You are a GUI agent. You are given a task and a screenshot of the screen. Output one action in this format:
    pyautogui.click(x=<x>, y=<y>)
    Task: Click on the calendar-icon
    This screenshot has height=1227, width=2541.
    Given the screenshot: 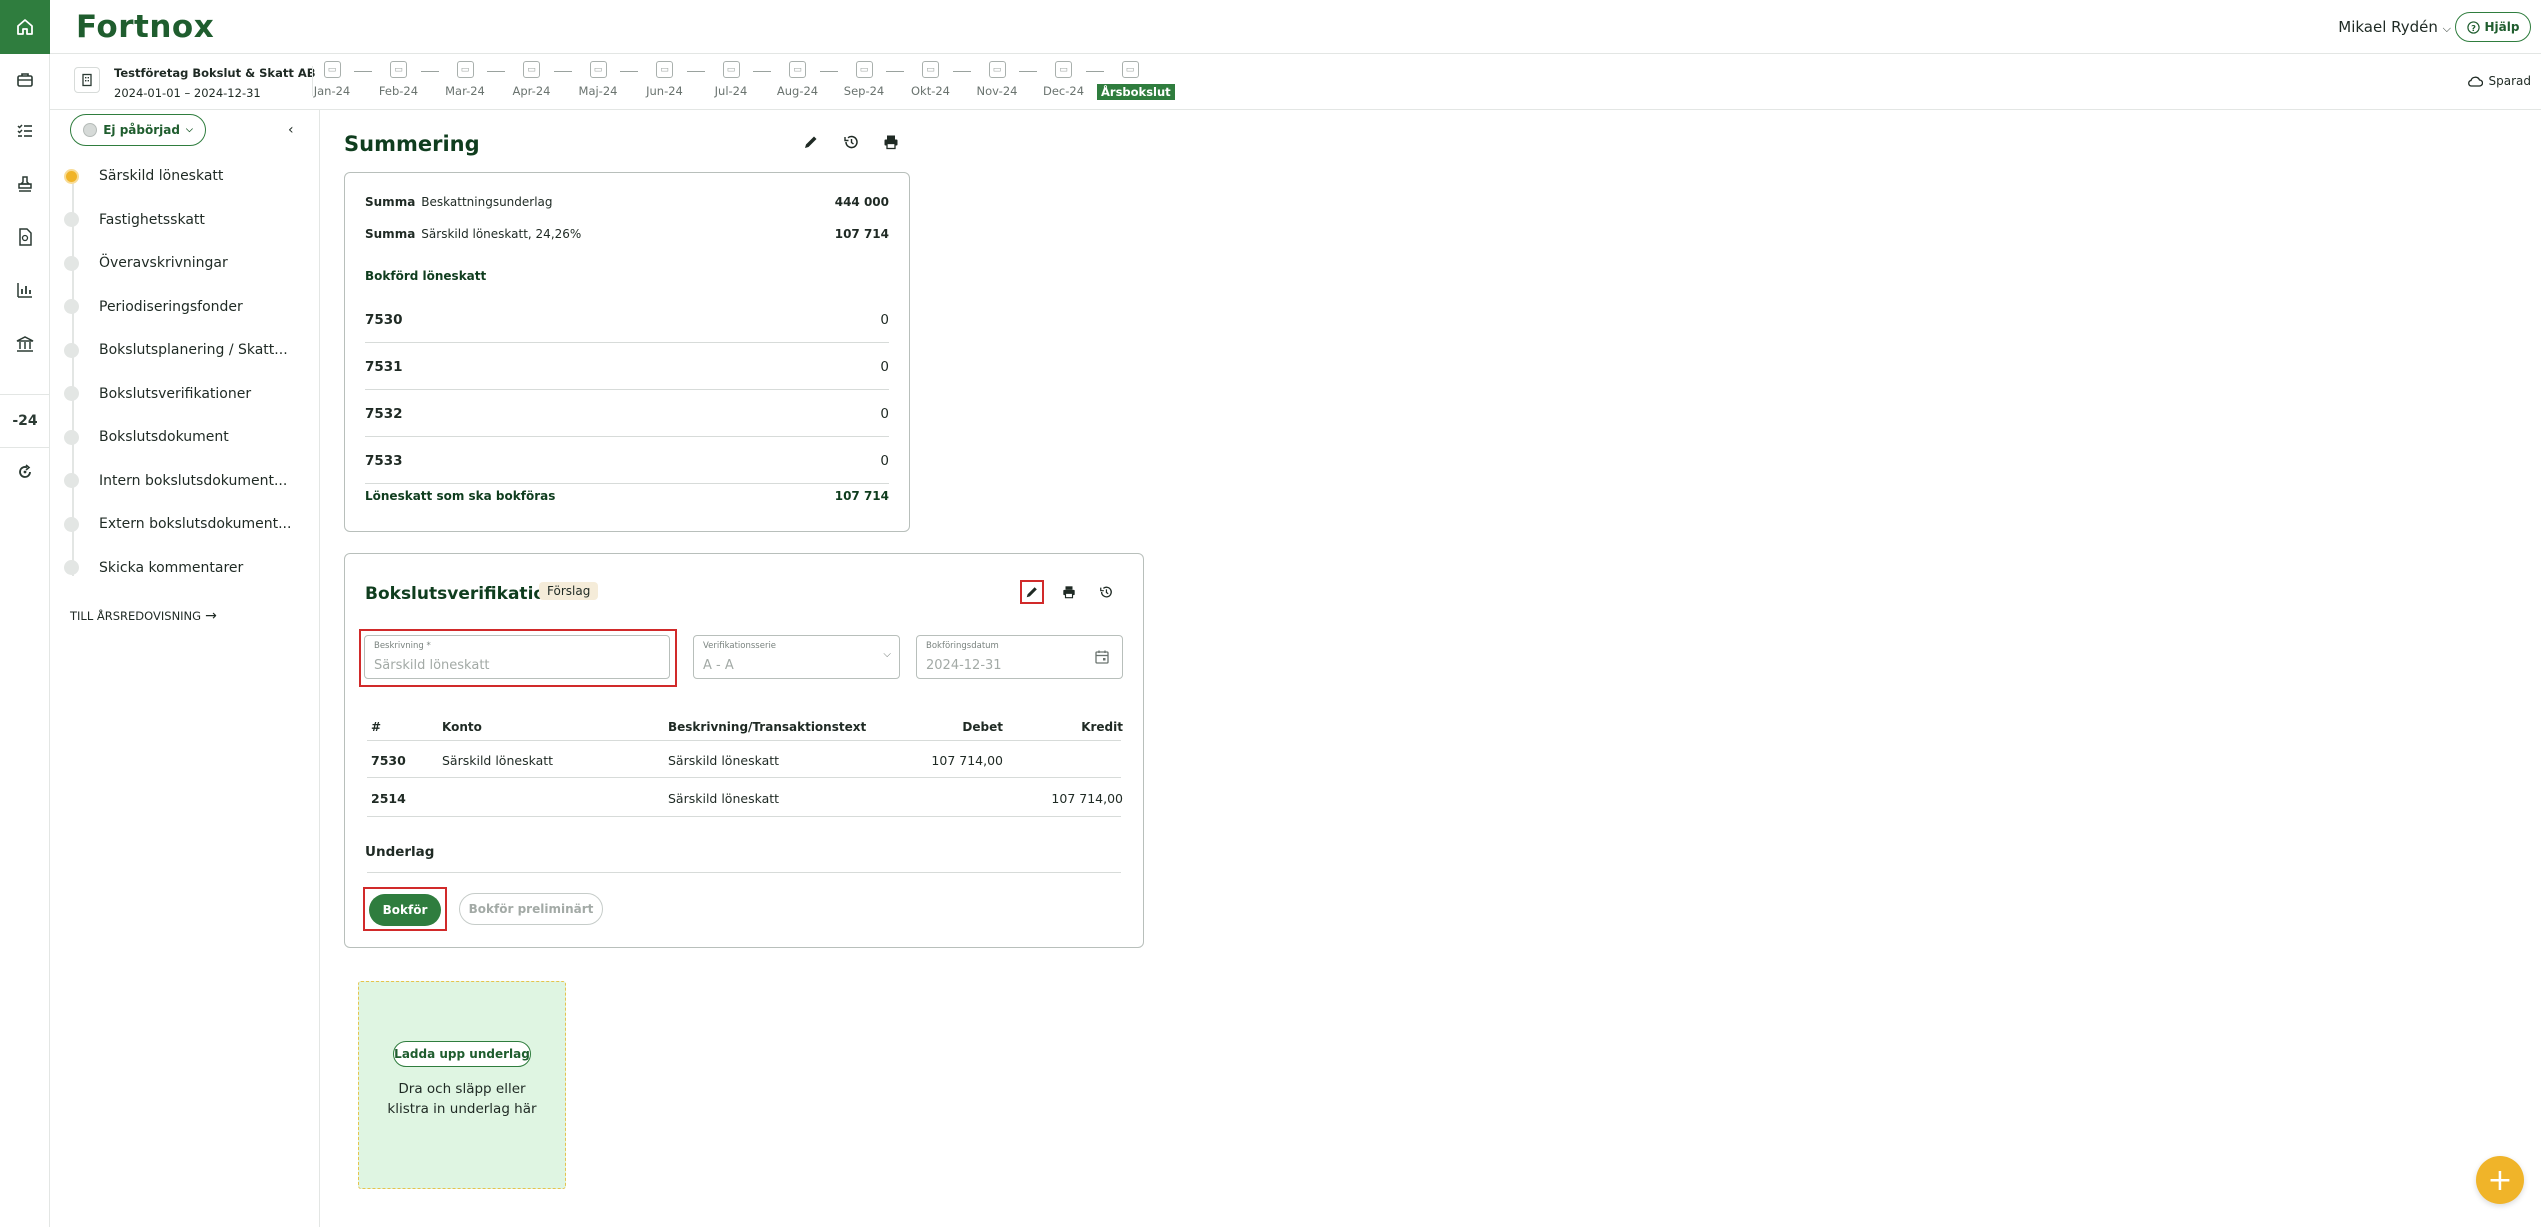 What is the action you would take?
    pyautogui.click(x=1102, y=657)
    